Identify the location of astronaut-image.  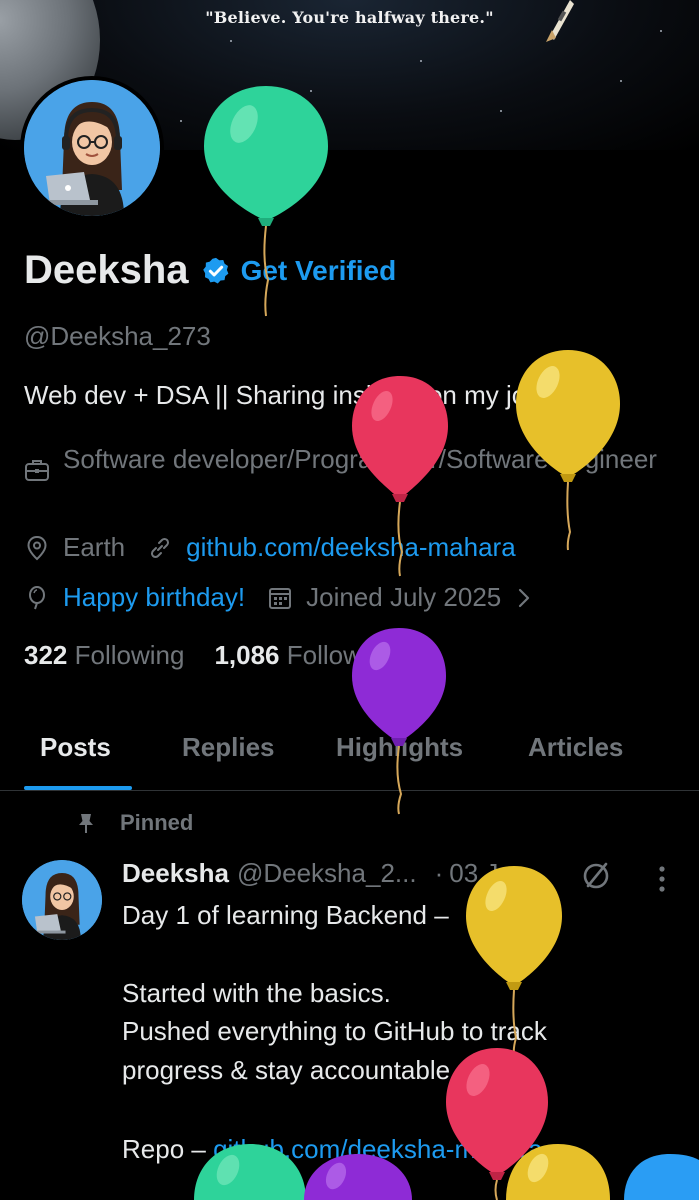
(560, 21).